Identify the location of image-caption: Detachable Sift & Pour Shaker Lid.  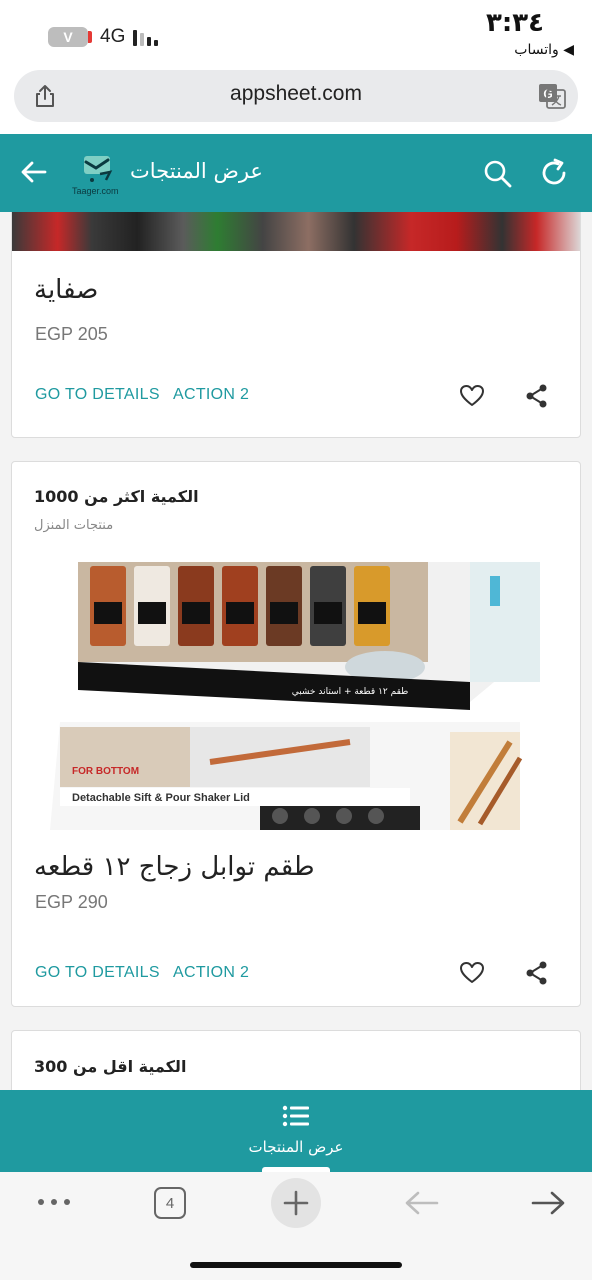
(161, 798).